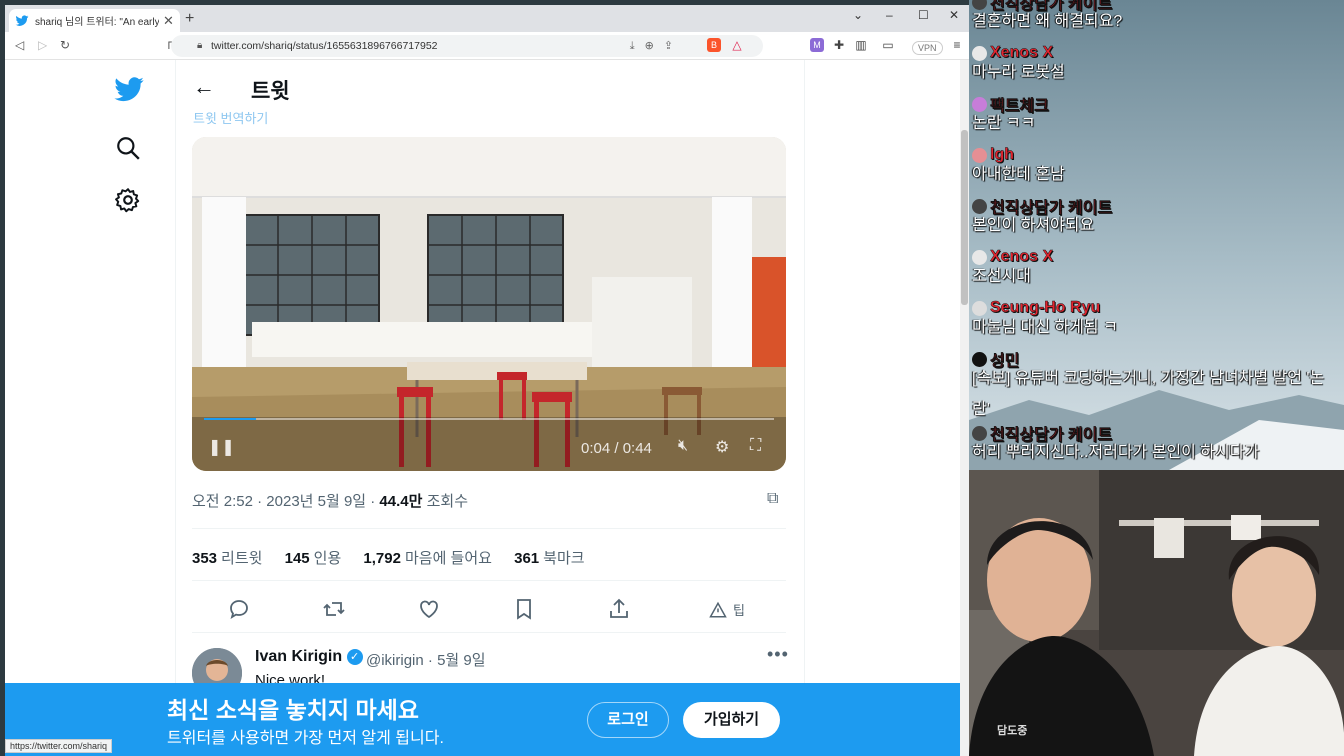 The image size is (1344, 756). I want to click on share-icon, so click(619, 609).